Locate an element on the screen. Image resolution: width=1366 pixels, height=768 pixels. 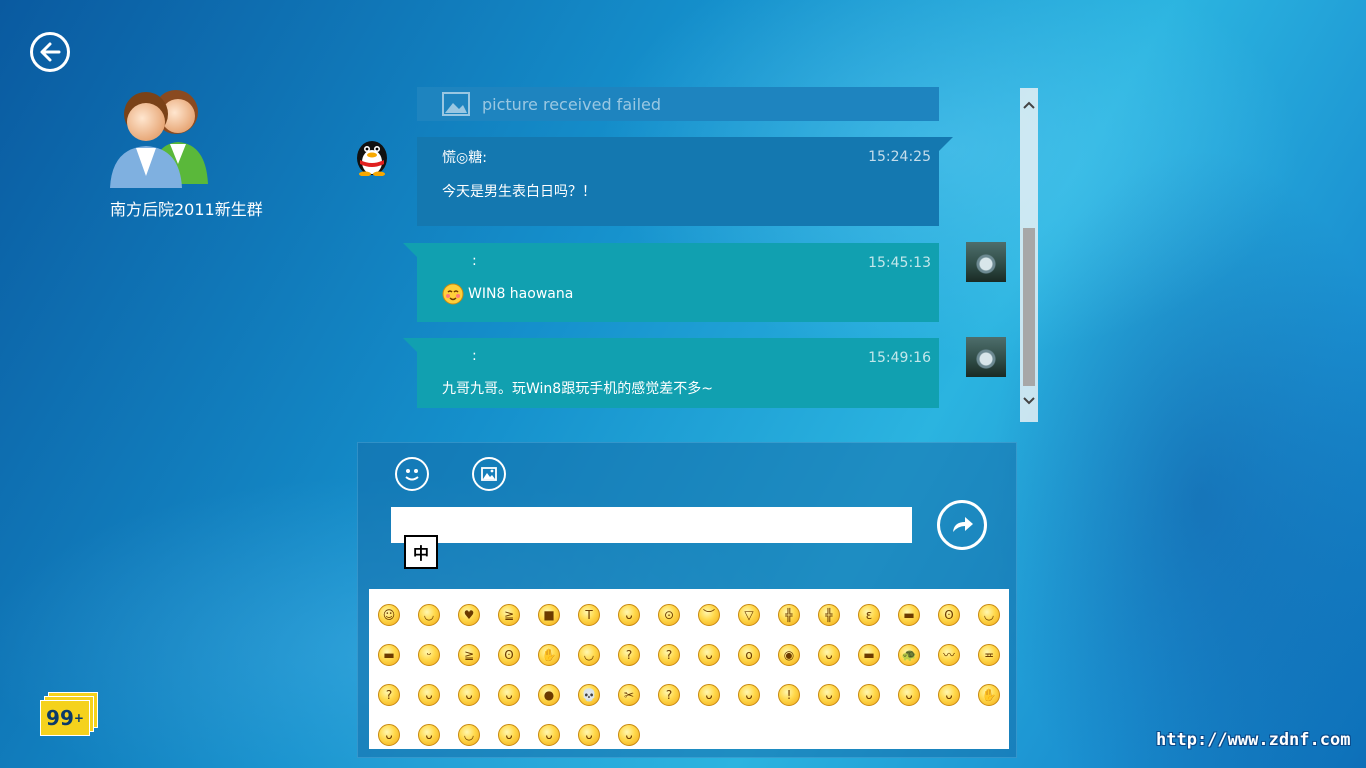
emoji-face-icon: ♥ is located at coordinates (469, 615).